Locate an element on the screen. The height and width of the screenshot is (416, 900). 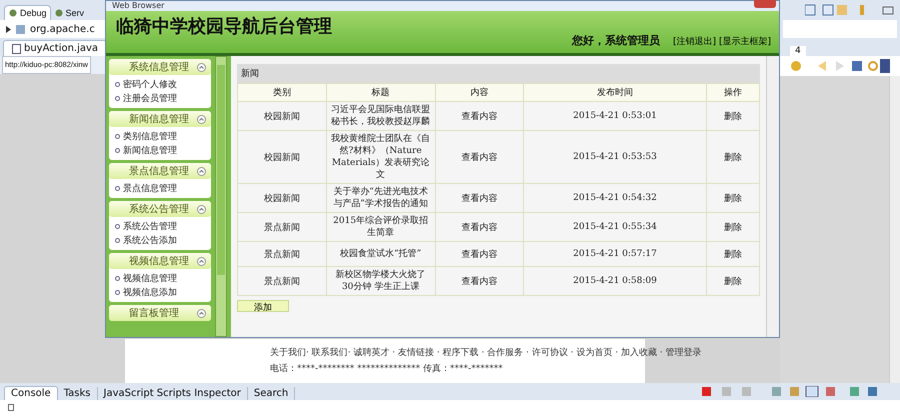
console-icon is located at coordinates (12, 406).